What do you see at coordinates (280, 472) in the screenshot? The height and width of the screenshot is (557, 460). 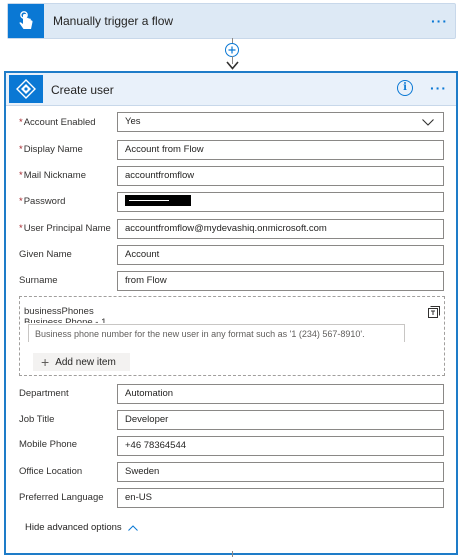 I see `office-location-input: Sweden` at bounding box center [280, 472].